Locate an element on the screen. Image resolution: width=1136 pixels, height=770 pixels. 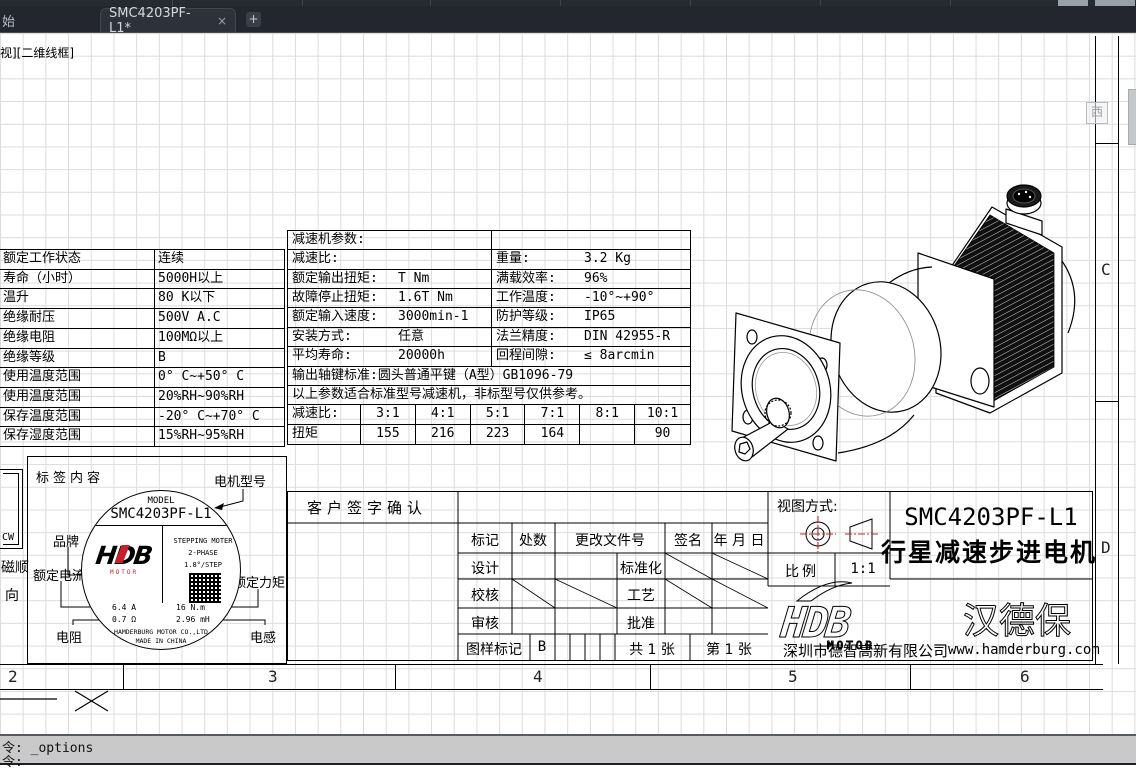
torque-value: 216 is located at coordinates (443, 434).